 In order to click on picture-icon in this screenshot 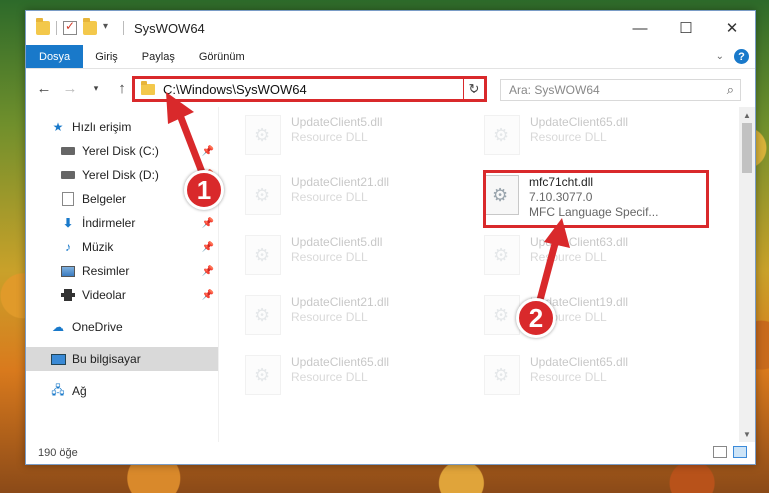, I will do `click(68, 271)`.